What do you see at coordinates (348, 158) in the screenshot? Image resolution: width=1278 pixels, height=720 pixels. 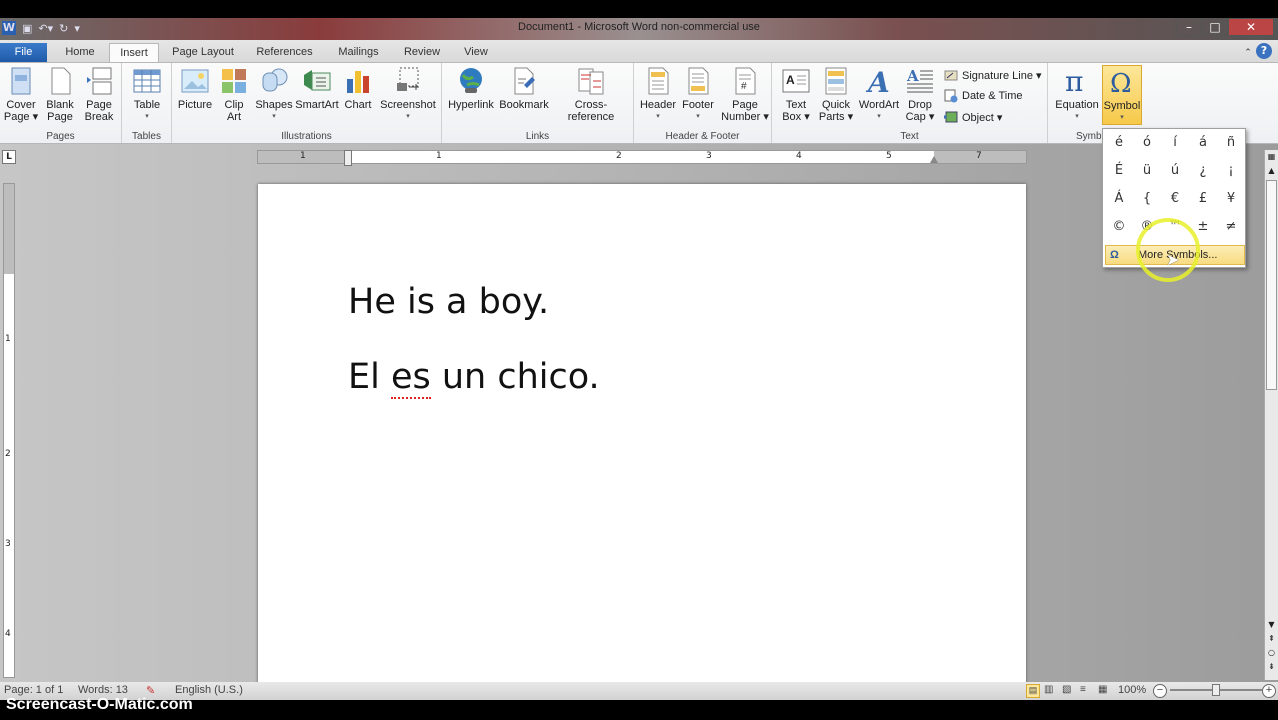 I see `indent-marker` at bounding box center [348, 158].